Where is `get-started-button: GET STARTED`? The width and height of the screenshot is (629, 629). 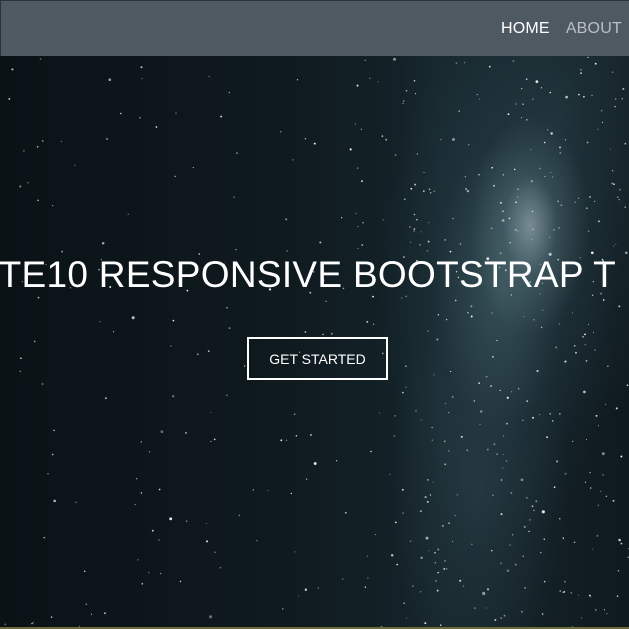 get-started-button: GET STARTED is located at coordinates (317, 358).